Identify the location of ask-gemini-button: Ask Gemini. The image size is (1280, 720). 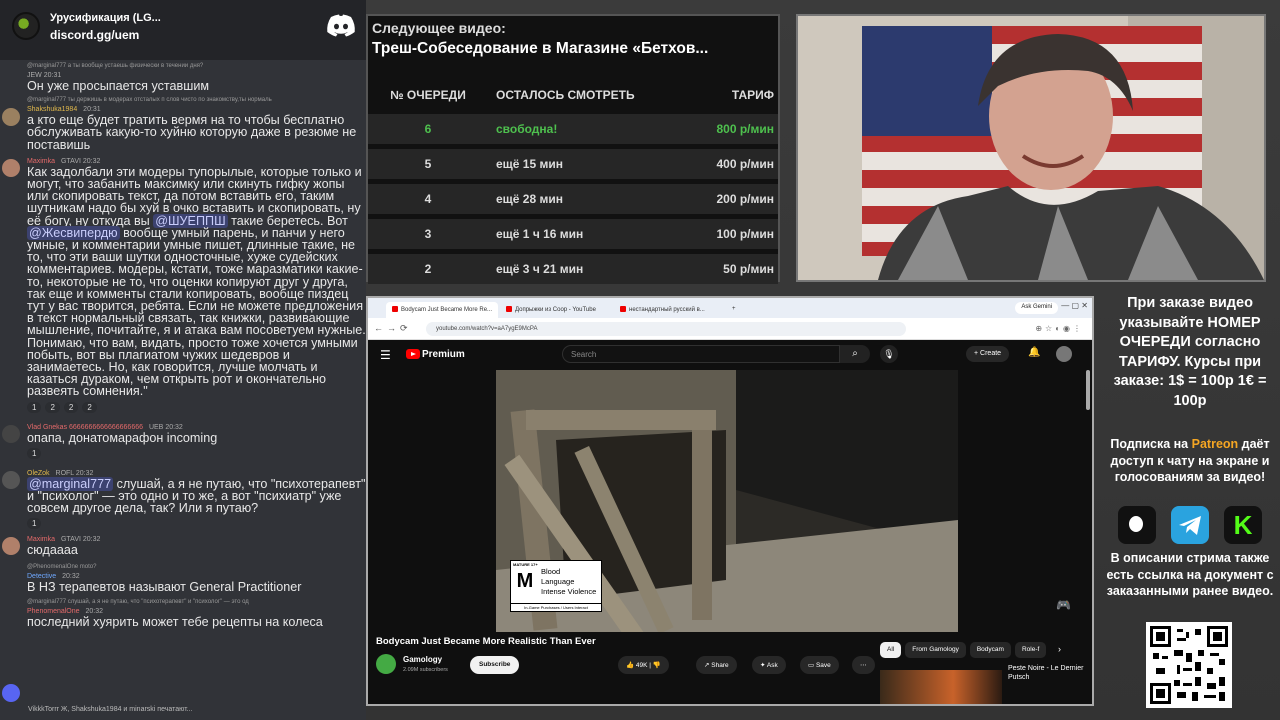
(1036, 308).